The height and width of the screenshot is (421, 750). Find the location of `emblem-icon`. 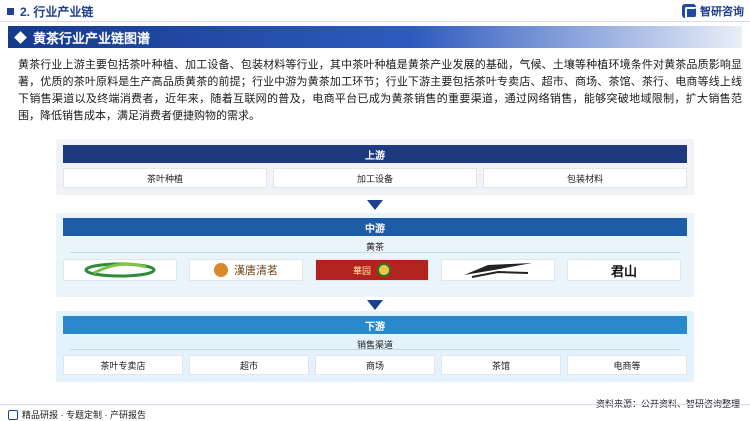

emblem-icon is located at coordinates (384, 270).